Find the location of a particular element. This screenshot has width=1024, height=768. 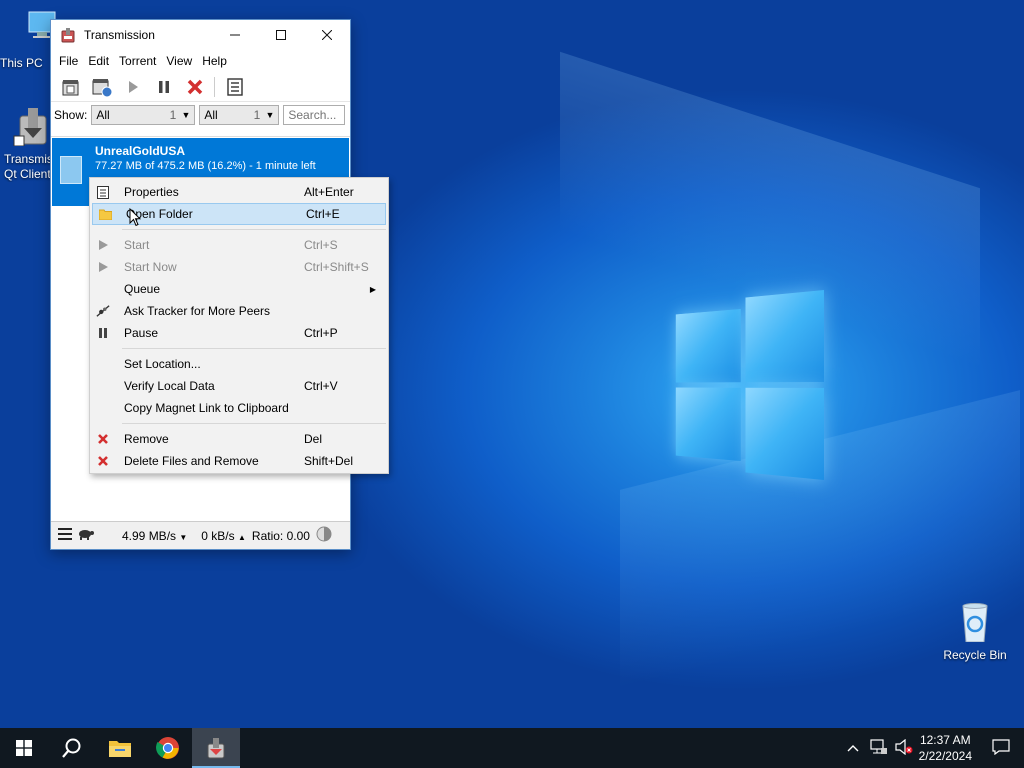

folder-icon is located at coordinates (105, 214).